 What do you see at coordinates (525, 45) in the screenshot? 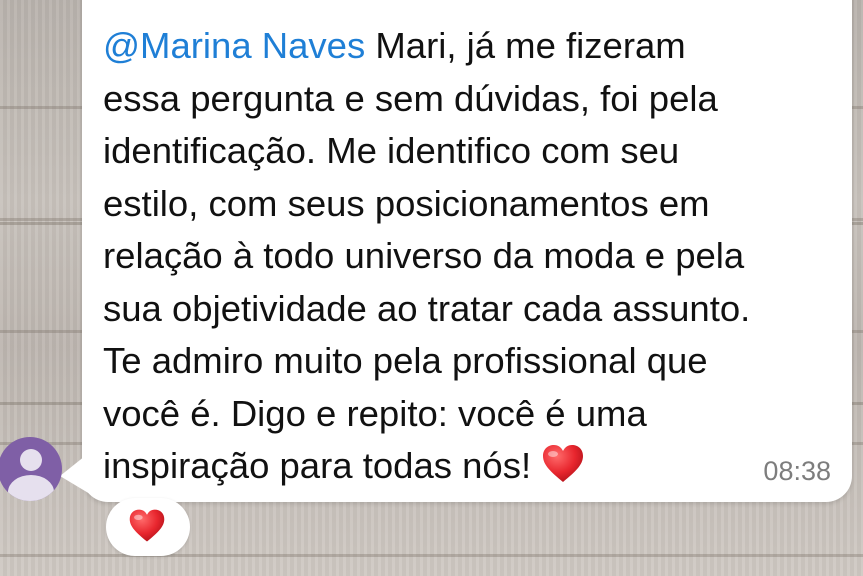
I see `message-line: Mari, já me fizeram` at bounding box center [525, 45].